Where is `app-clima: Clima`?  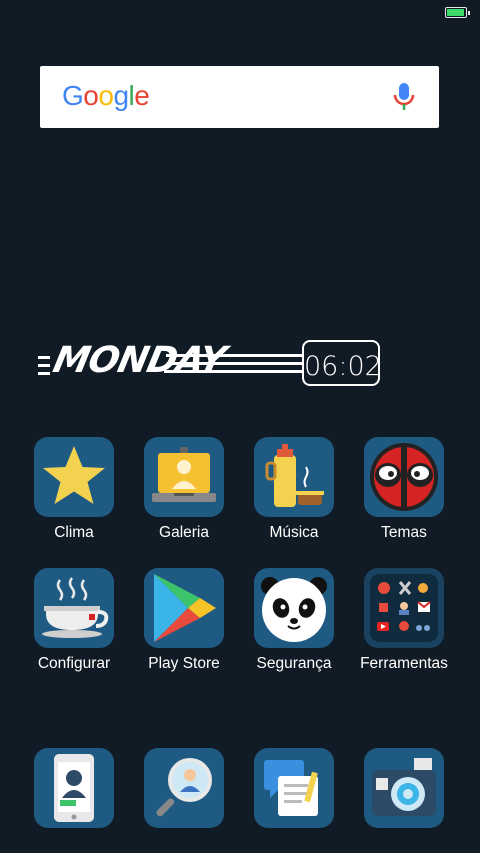
app-clima: Clima is located at coordinates (74, 489).